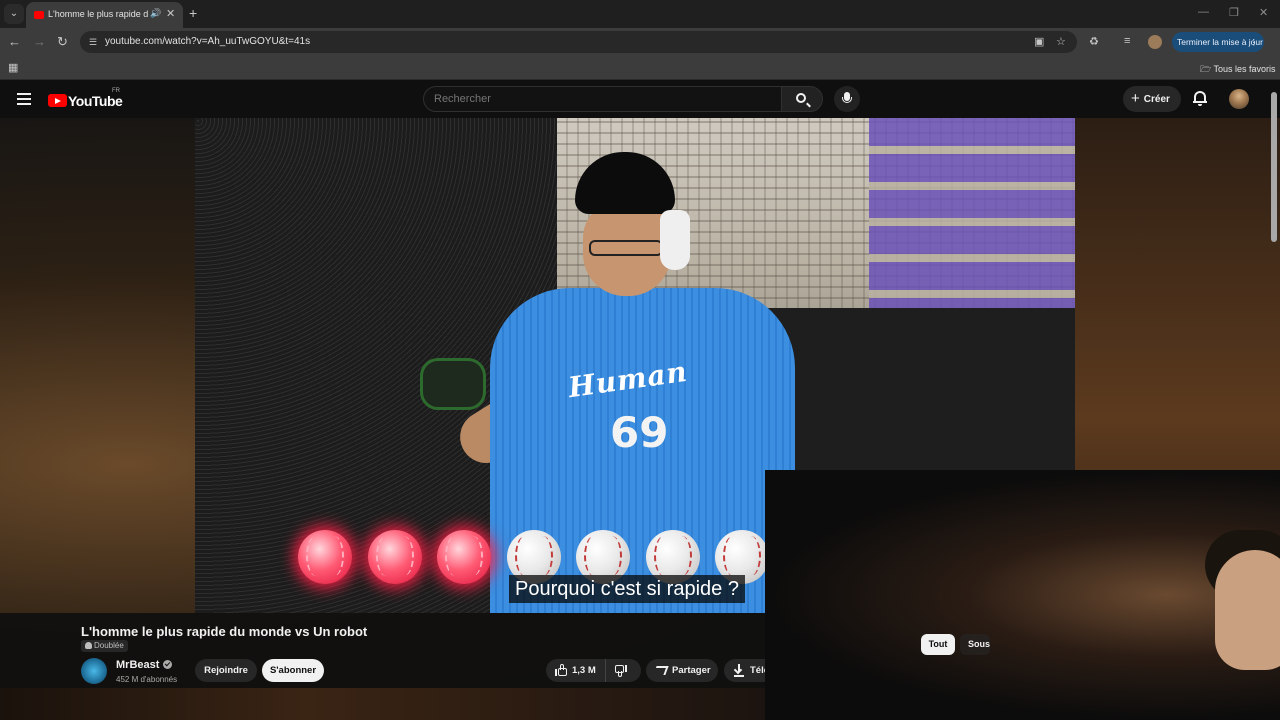  I want to click on download-button: Télécharger, so click(744, 670).